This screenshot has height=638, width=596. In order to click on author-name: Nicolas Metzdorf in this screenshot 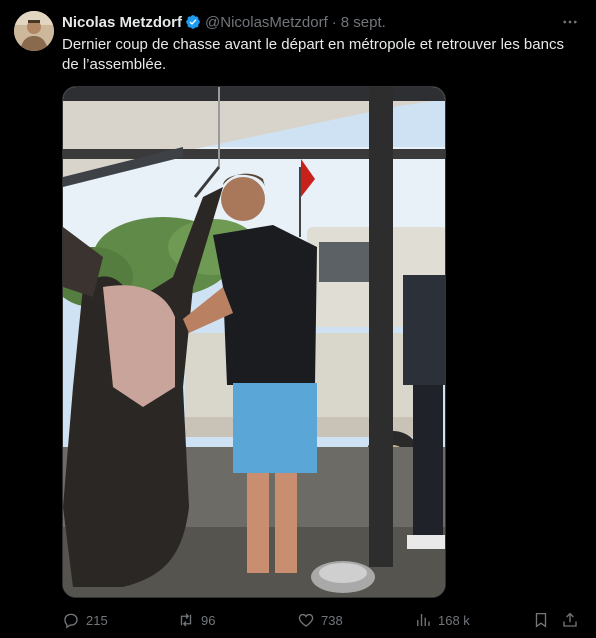, I will do `click(122, 22)`.